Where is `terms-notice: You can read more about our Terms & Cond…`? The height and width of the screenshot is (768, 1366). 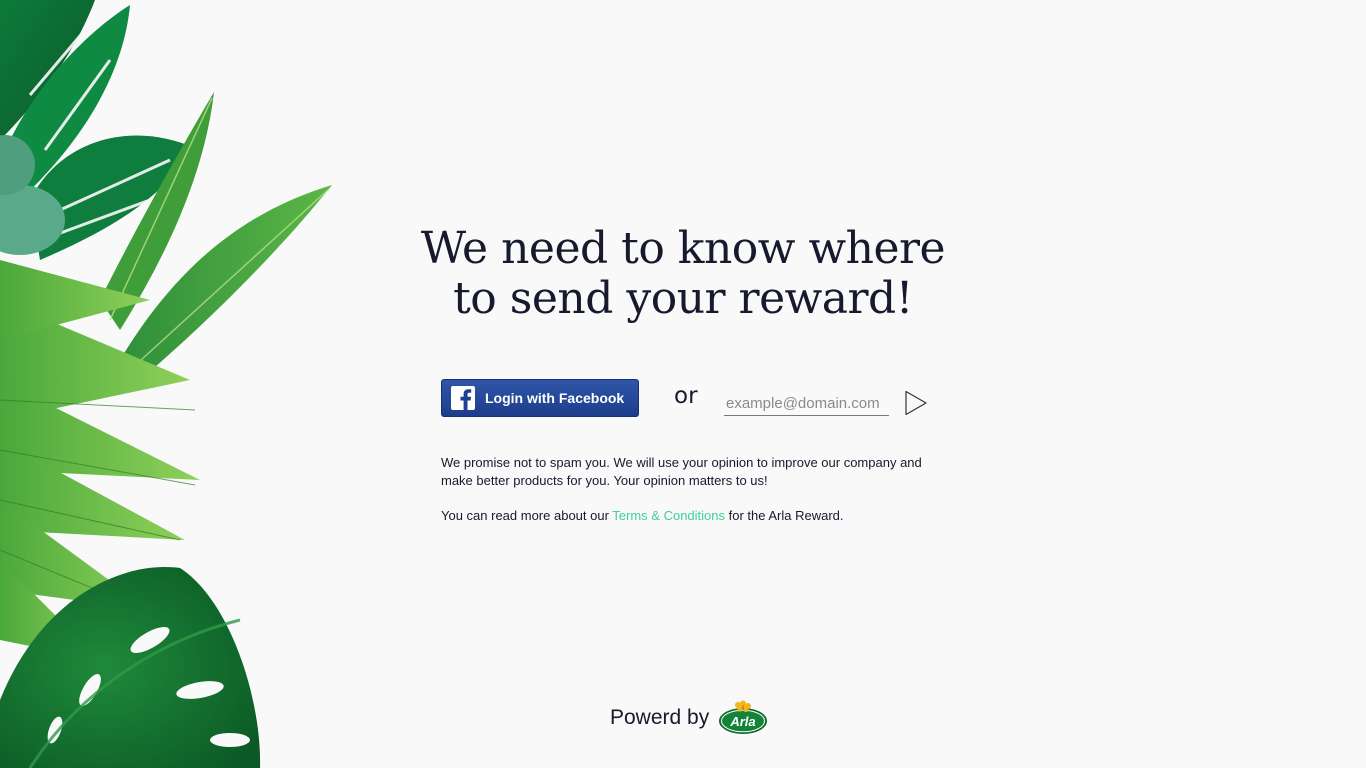
terms-notice: You can read more about our Terms & Cond… is located at coordinates (691, 516).